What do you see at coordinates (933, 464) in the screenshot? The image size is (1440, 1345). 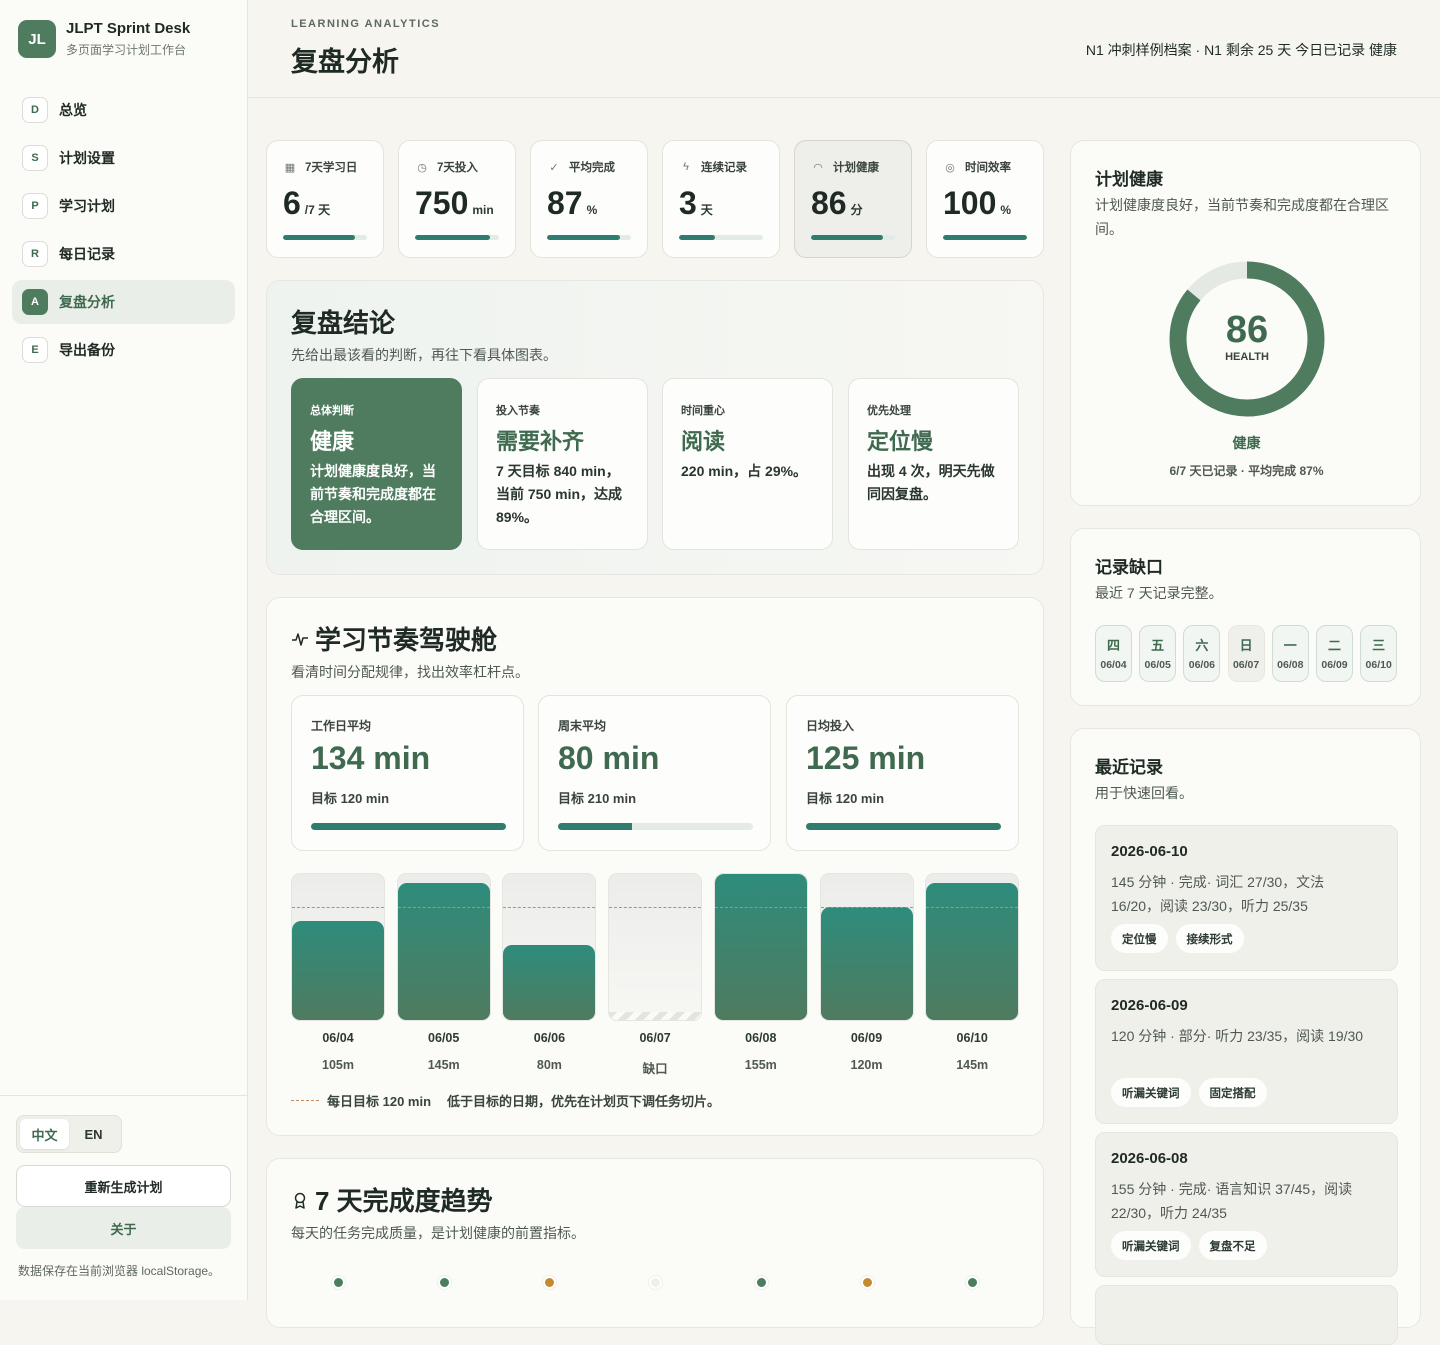 I see `verdict-card-priority: 优先处理 定位慢 出现 4 次，明天先做同因复盘。` at bounding box center [933, 464].